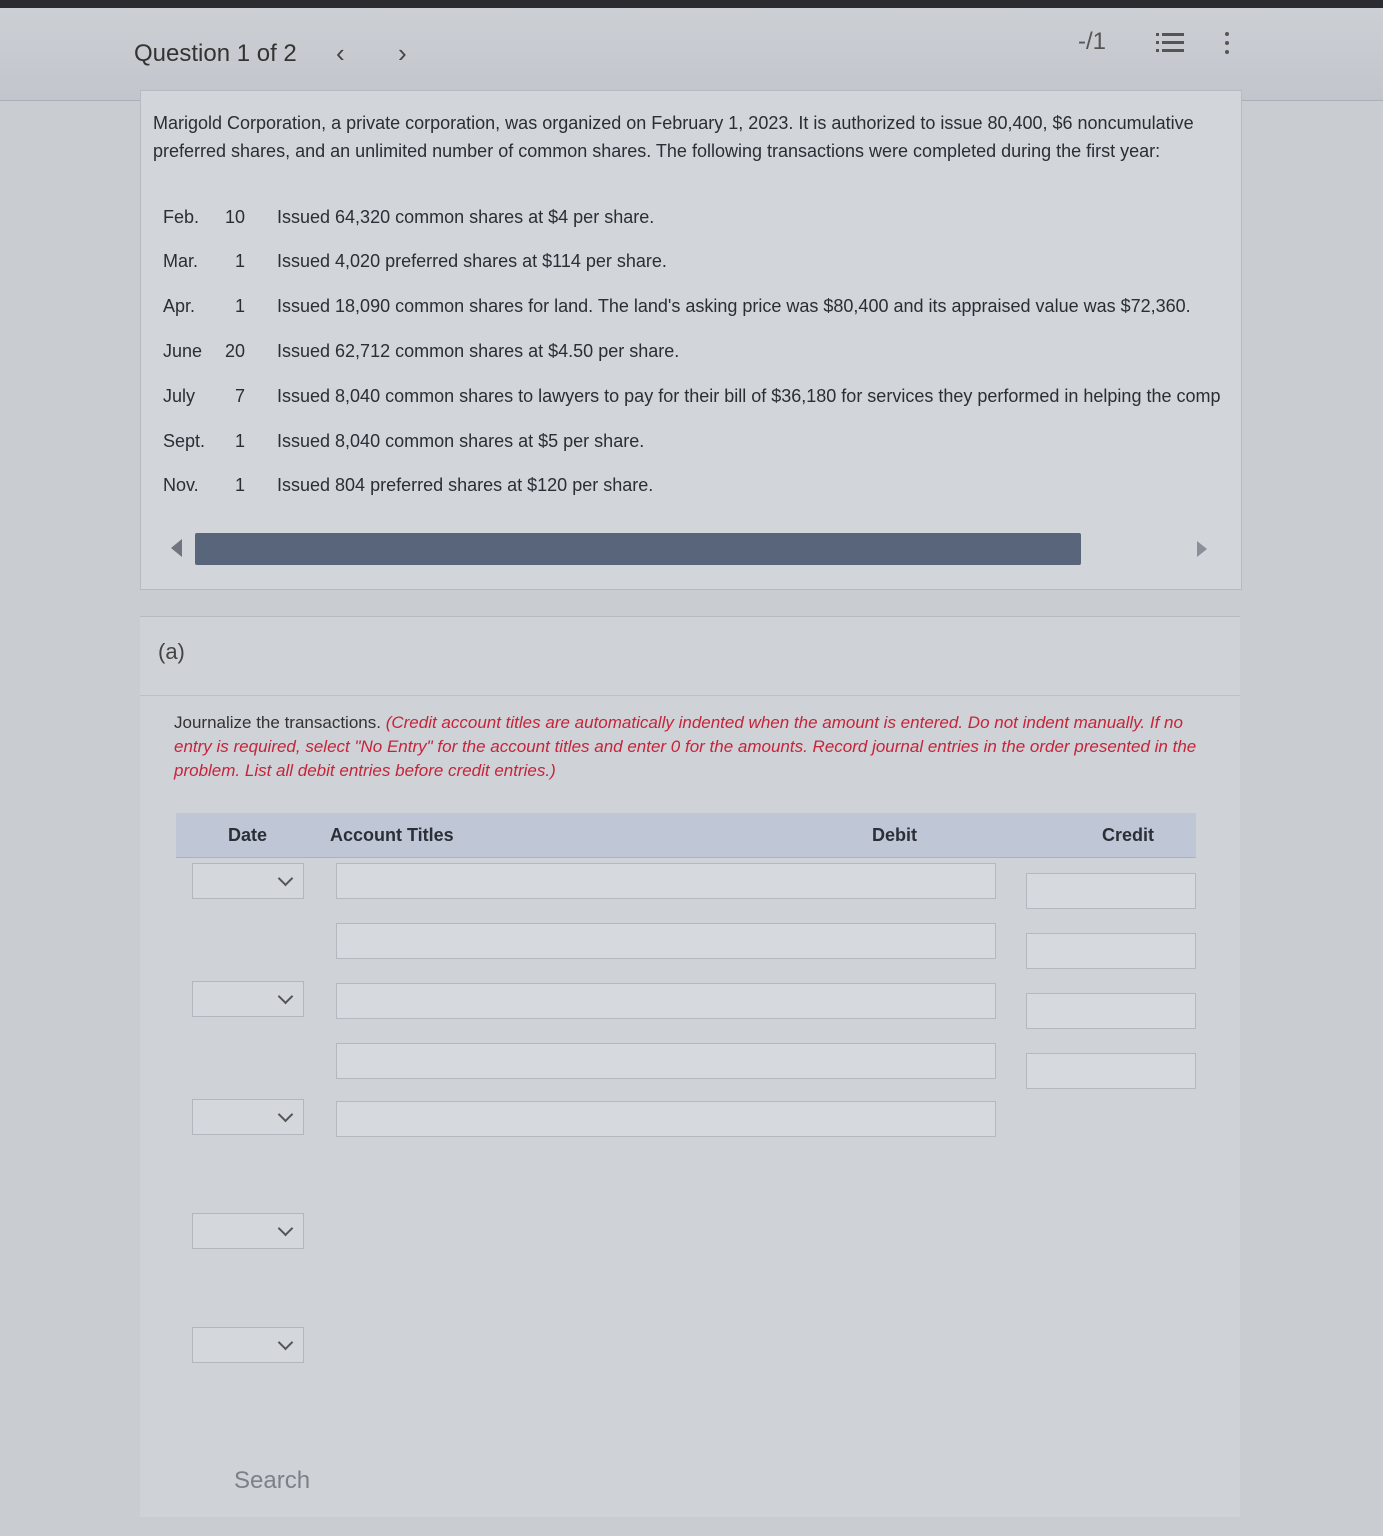  I want to click on section-divider, so click(690, 695).